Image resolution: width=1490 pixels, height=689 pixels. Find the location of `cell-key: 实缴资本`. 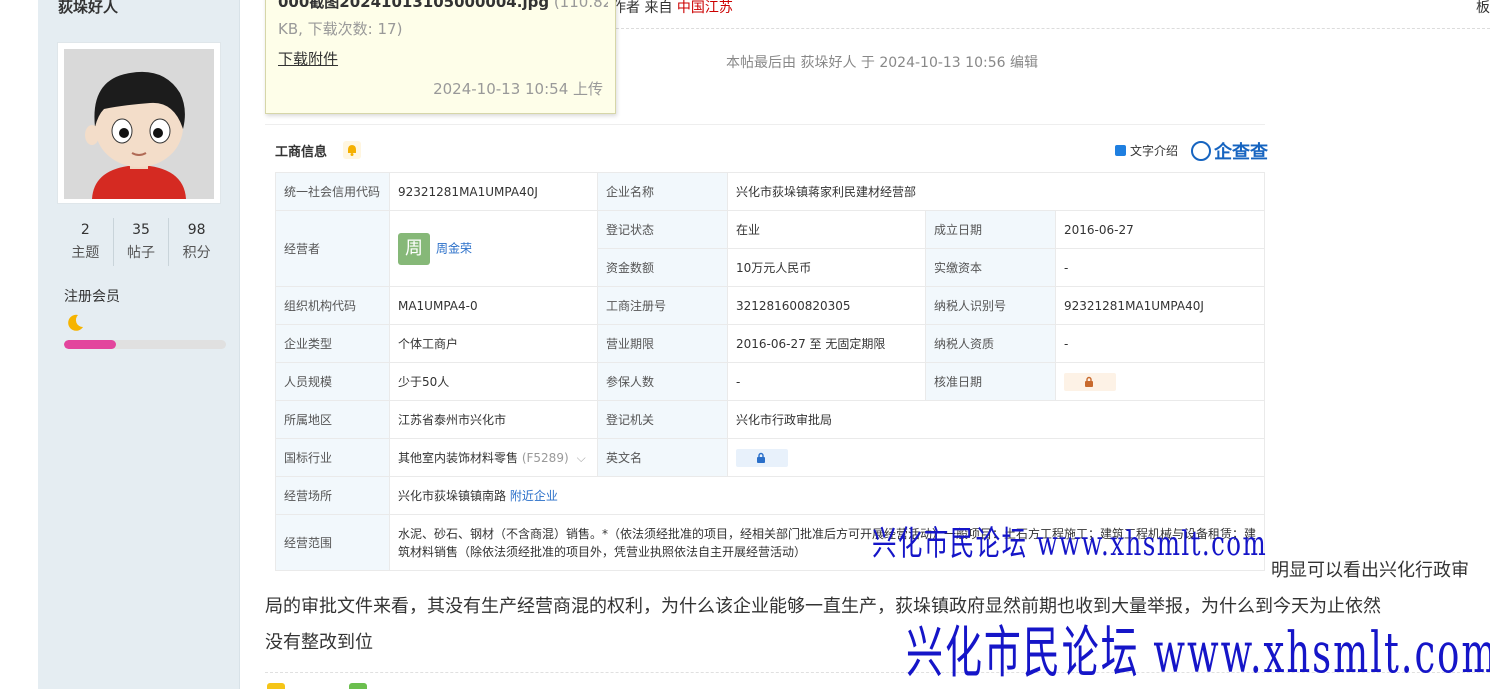

cell-key: 实缴资本 is located at coordinates (990, 267).